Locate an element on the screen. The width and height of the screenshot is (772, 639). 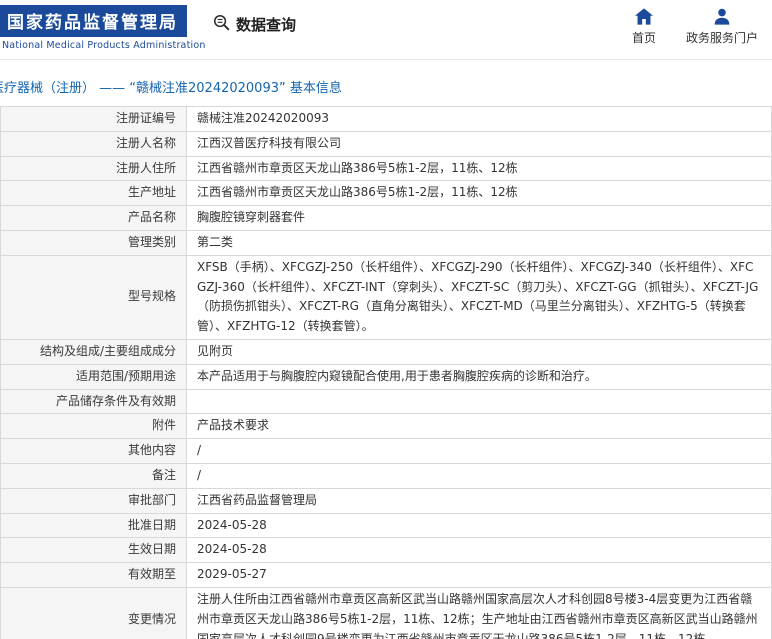
row-label: 注册人名称 is located at coordinates (145, 142).